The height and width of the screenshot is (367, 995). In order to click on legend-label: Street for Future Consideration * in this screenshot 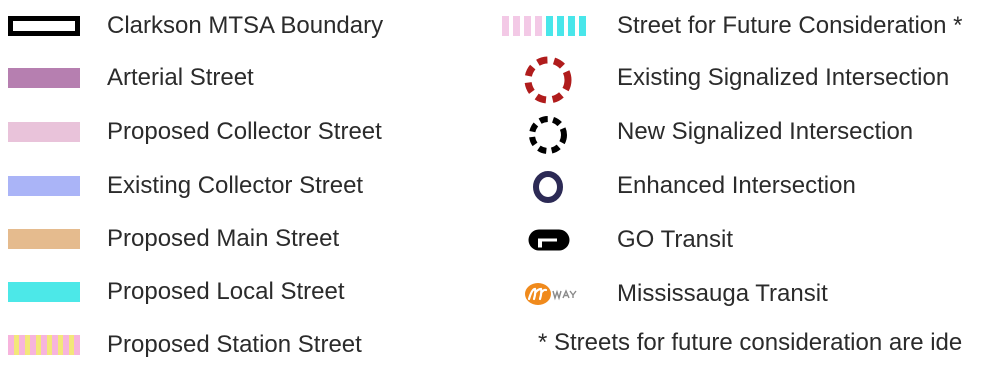, I will do `click(790, 25)`.